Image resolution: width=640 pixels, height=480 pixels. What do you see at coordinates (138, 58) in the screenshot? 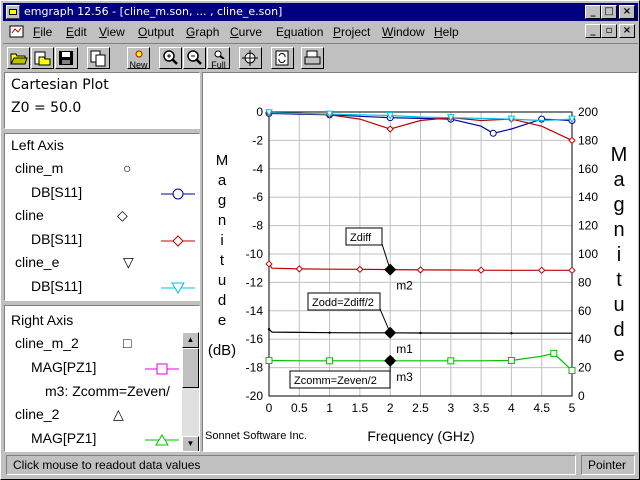
I see `new-graph-button: New` at bounding box center [138, 58].